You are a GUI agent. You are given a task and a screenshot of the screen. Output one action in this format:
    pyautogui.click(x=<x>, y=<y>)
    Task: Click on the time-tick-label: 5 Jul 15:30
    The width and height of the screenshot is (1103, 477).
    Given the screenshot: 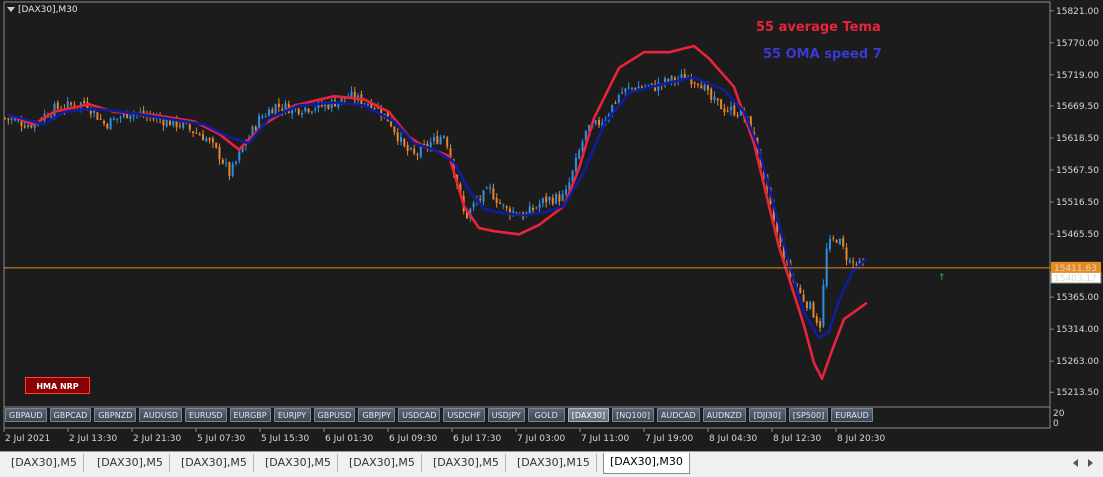 What is the action you would take?
    pyautogui.click(x=285, y=439)
    